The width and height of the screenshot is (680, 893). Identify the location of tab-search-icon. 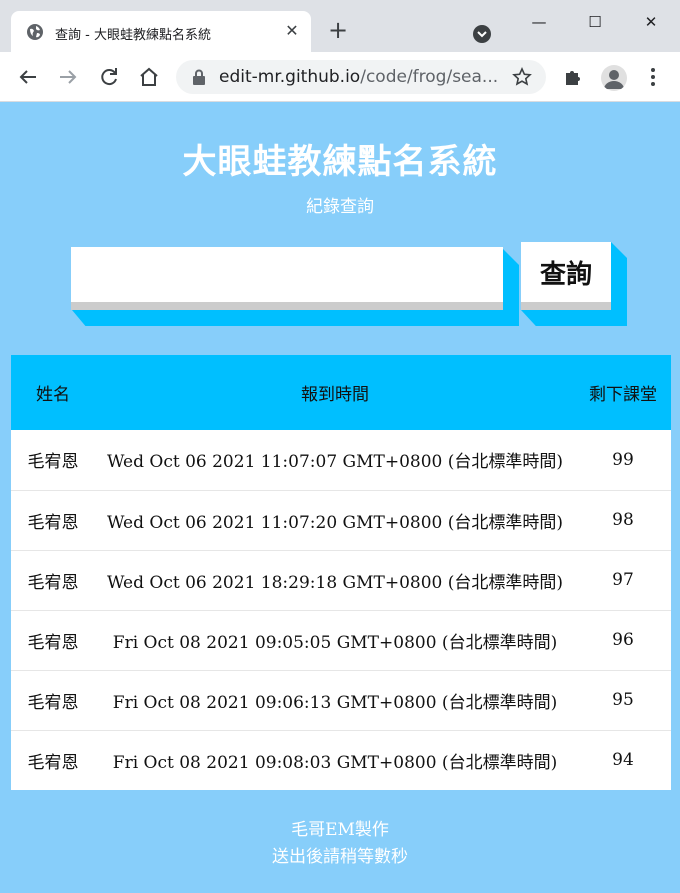
(482, 34).